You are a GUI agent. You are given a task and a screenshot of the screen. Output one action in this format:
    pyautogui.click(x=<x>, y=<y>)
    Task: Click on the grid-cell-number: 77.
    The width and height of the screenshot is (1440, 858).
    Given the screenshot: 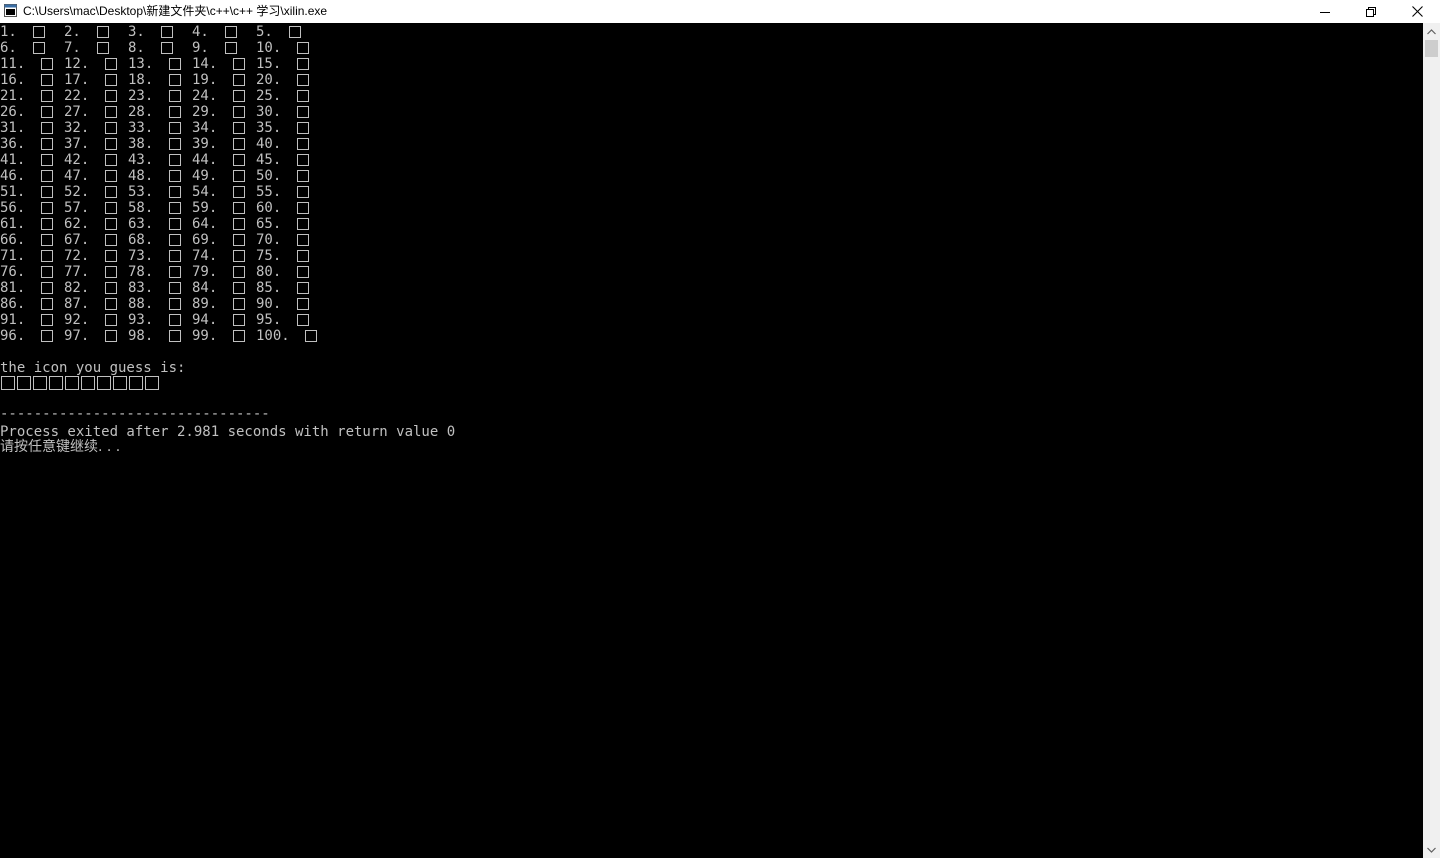 What is the action you would take?
    pyautogui.click(x=77, y=272)
    